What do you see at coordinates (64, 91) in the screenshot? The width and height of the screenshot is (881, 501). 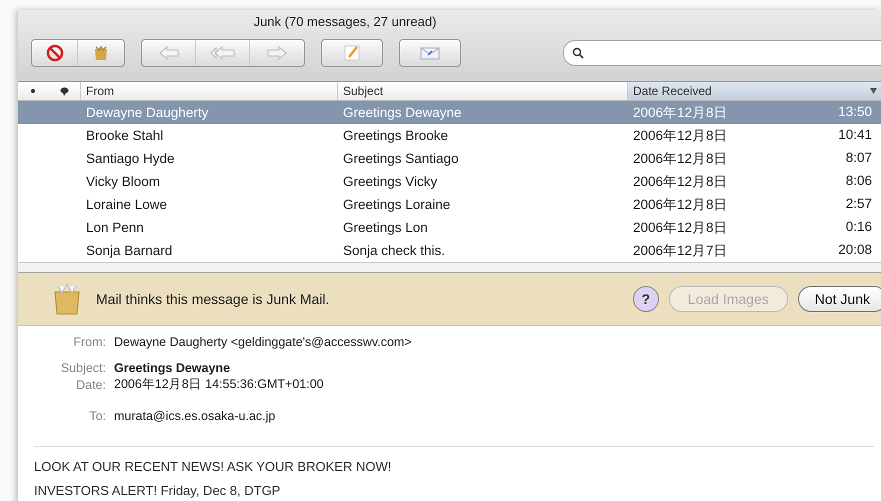 I see `speech-bubble-icon` at bounding box center [64, 91].